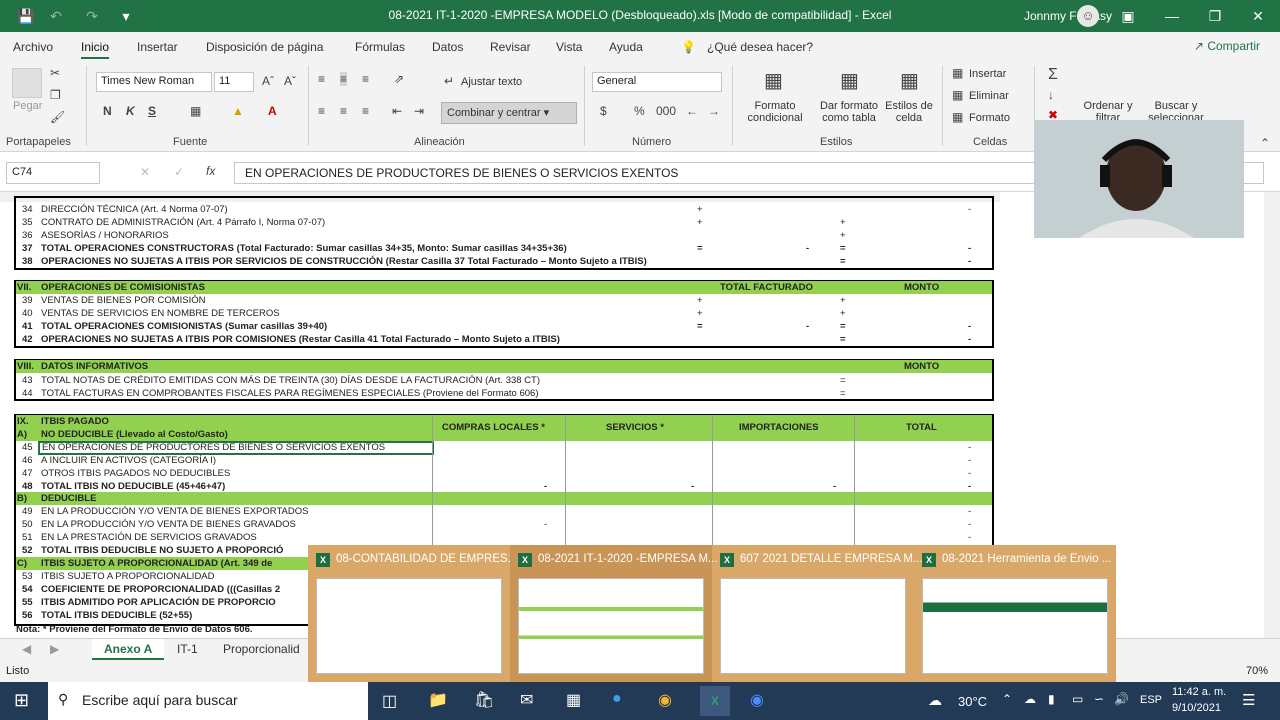 This screenshot has width=1280, height=720. I want to click on battery-icon: ▭, so click(1077, 699).